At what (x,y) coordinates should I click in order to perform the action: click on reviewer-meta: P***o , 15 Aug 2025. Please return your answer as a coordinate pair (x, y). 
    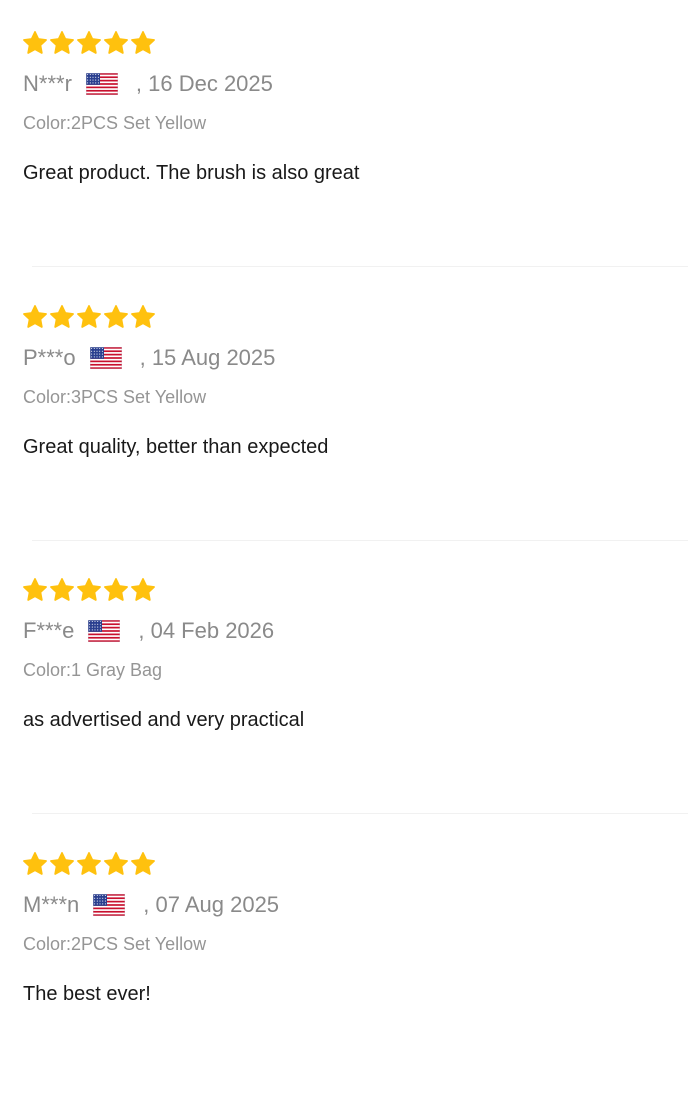
    Looking at the image, I should click on (149, 358).